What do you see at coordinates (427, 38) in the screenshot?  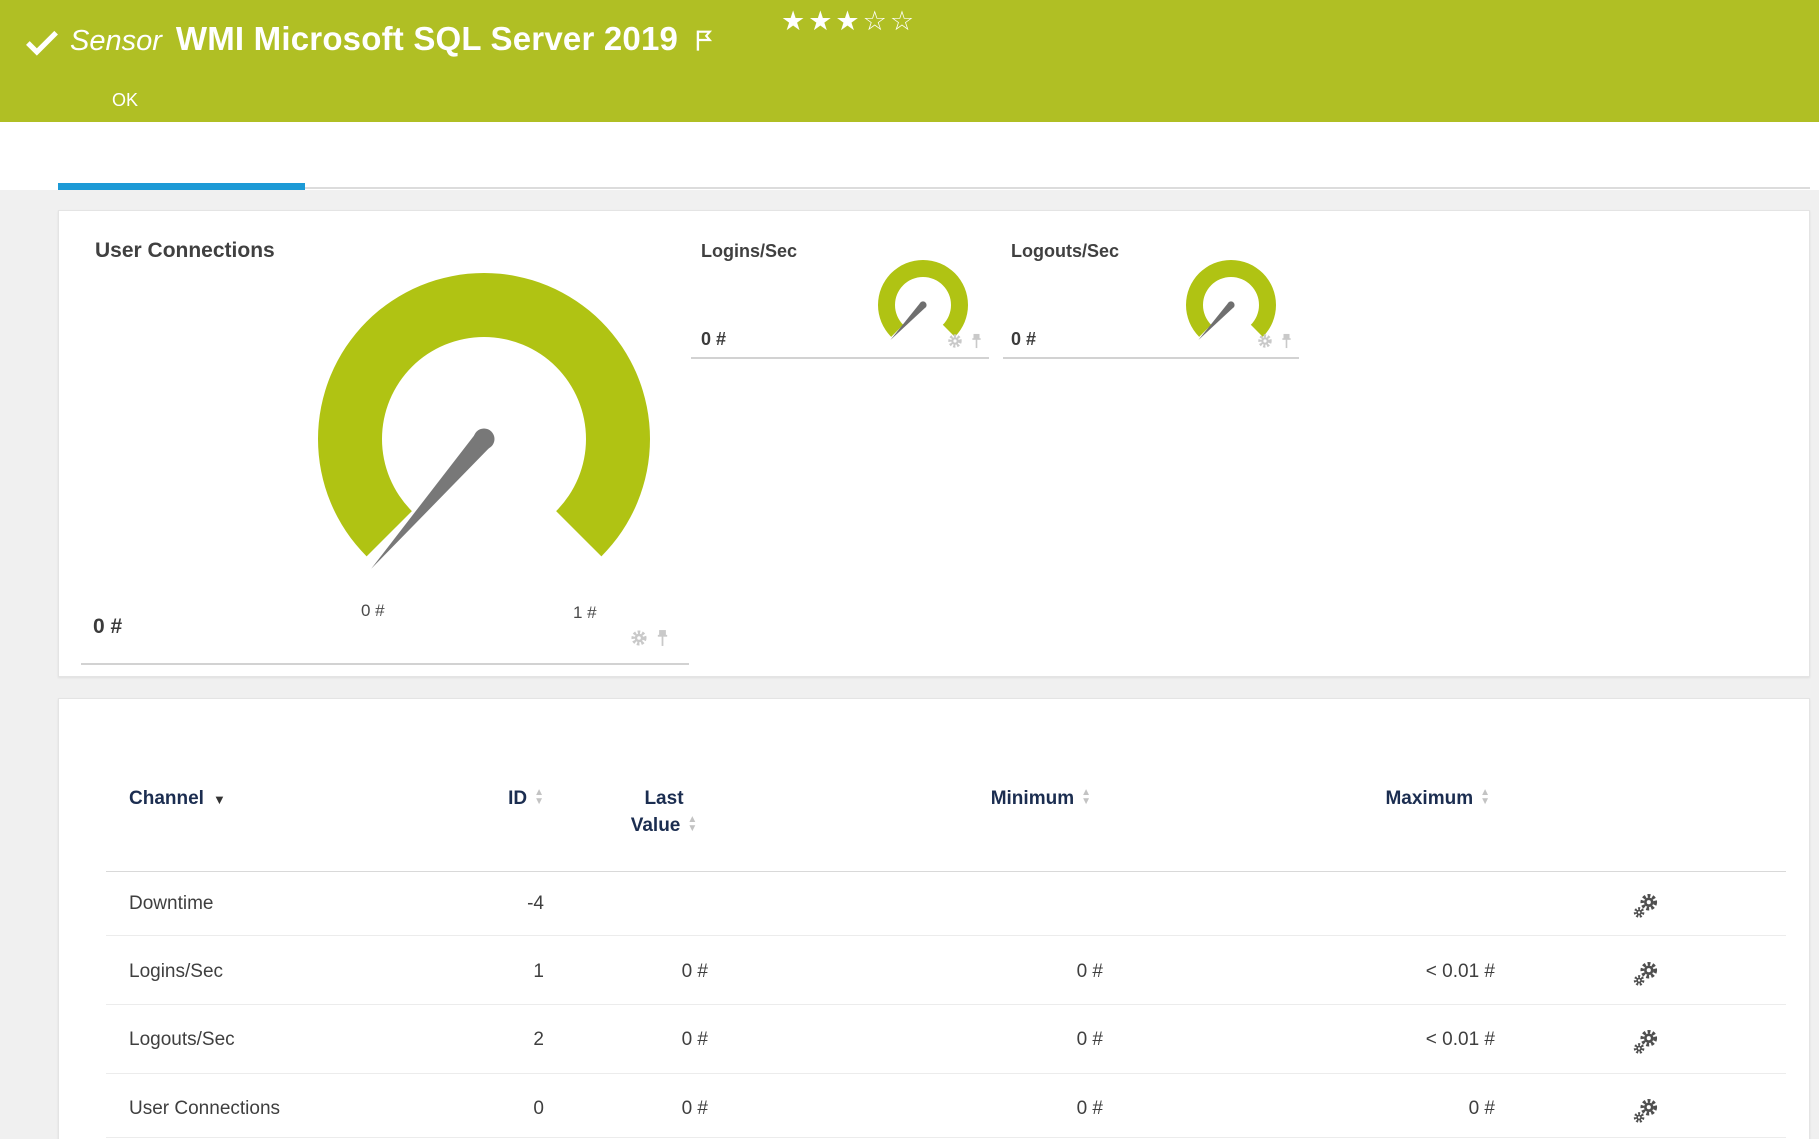 I see `page-title: WMI Microsoft SQL Server 2019` at bounding box center [427, 38].